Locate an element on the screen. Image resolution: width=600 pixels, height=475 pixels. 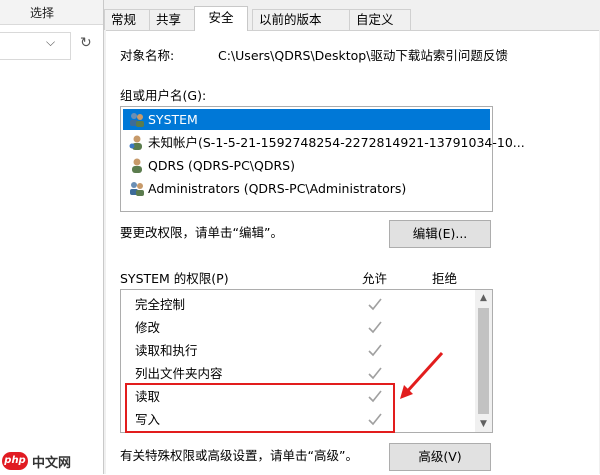
user-name: Administrators (QDRS-PC\Administrators) is located at coordinates (277, 188).